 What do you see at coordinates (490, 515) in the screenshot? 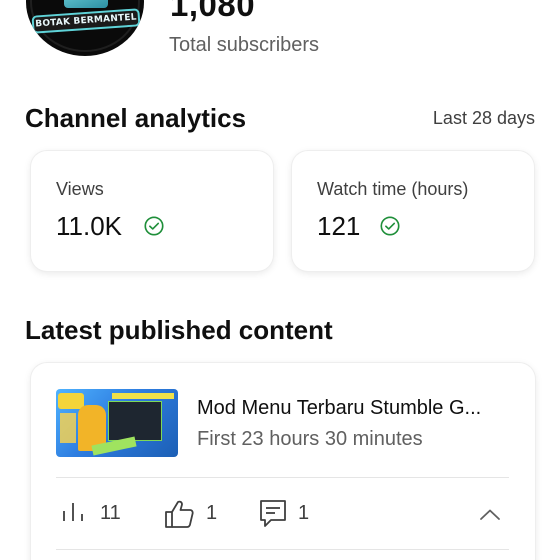
I see `chevron-up-icon` at bounding box center [490, 515].